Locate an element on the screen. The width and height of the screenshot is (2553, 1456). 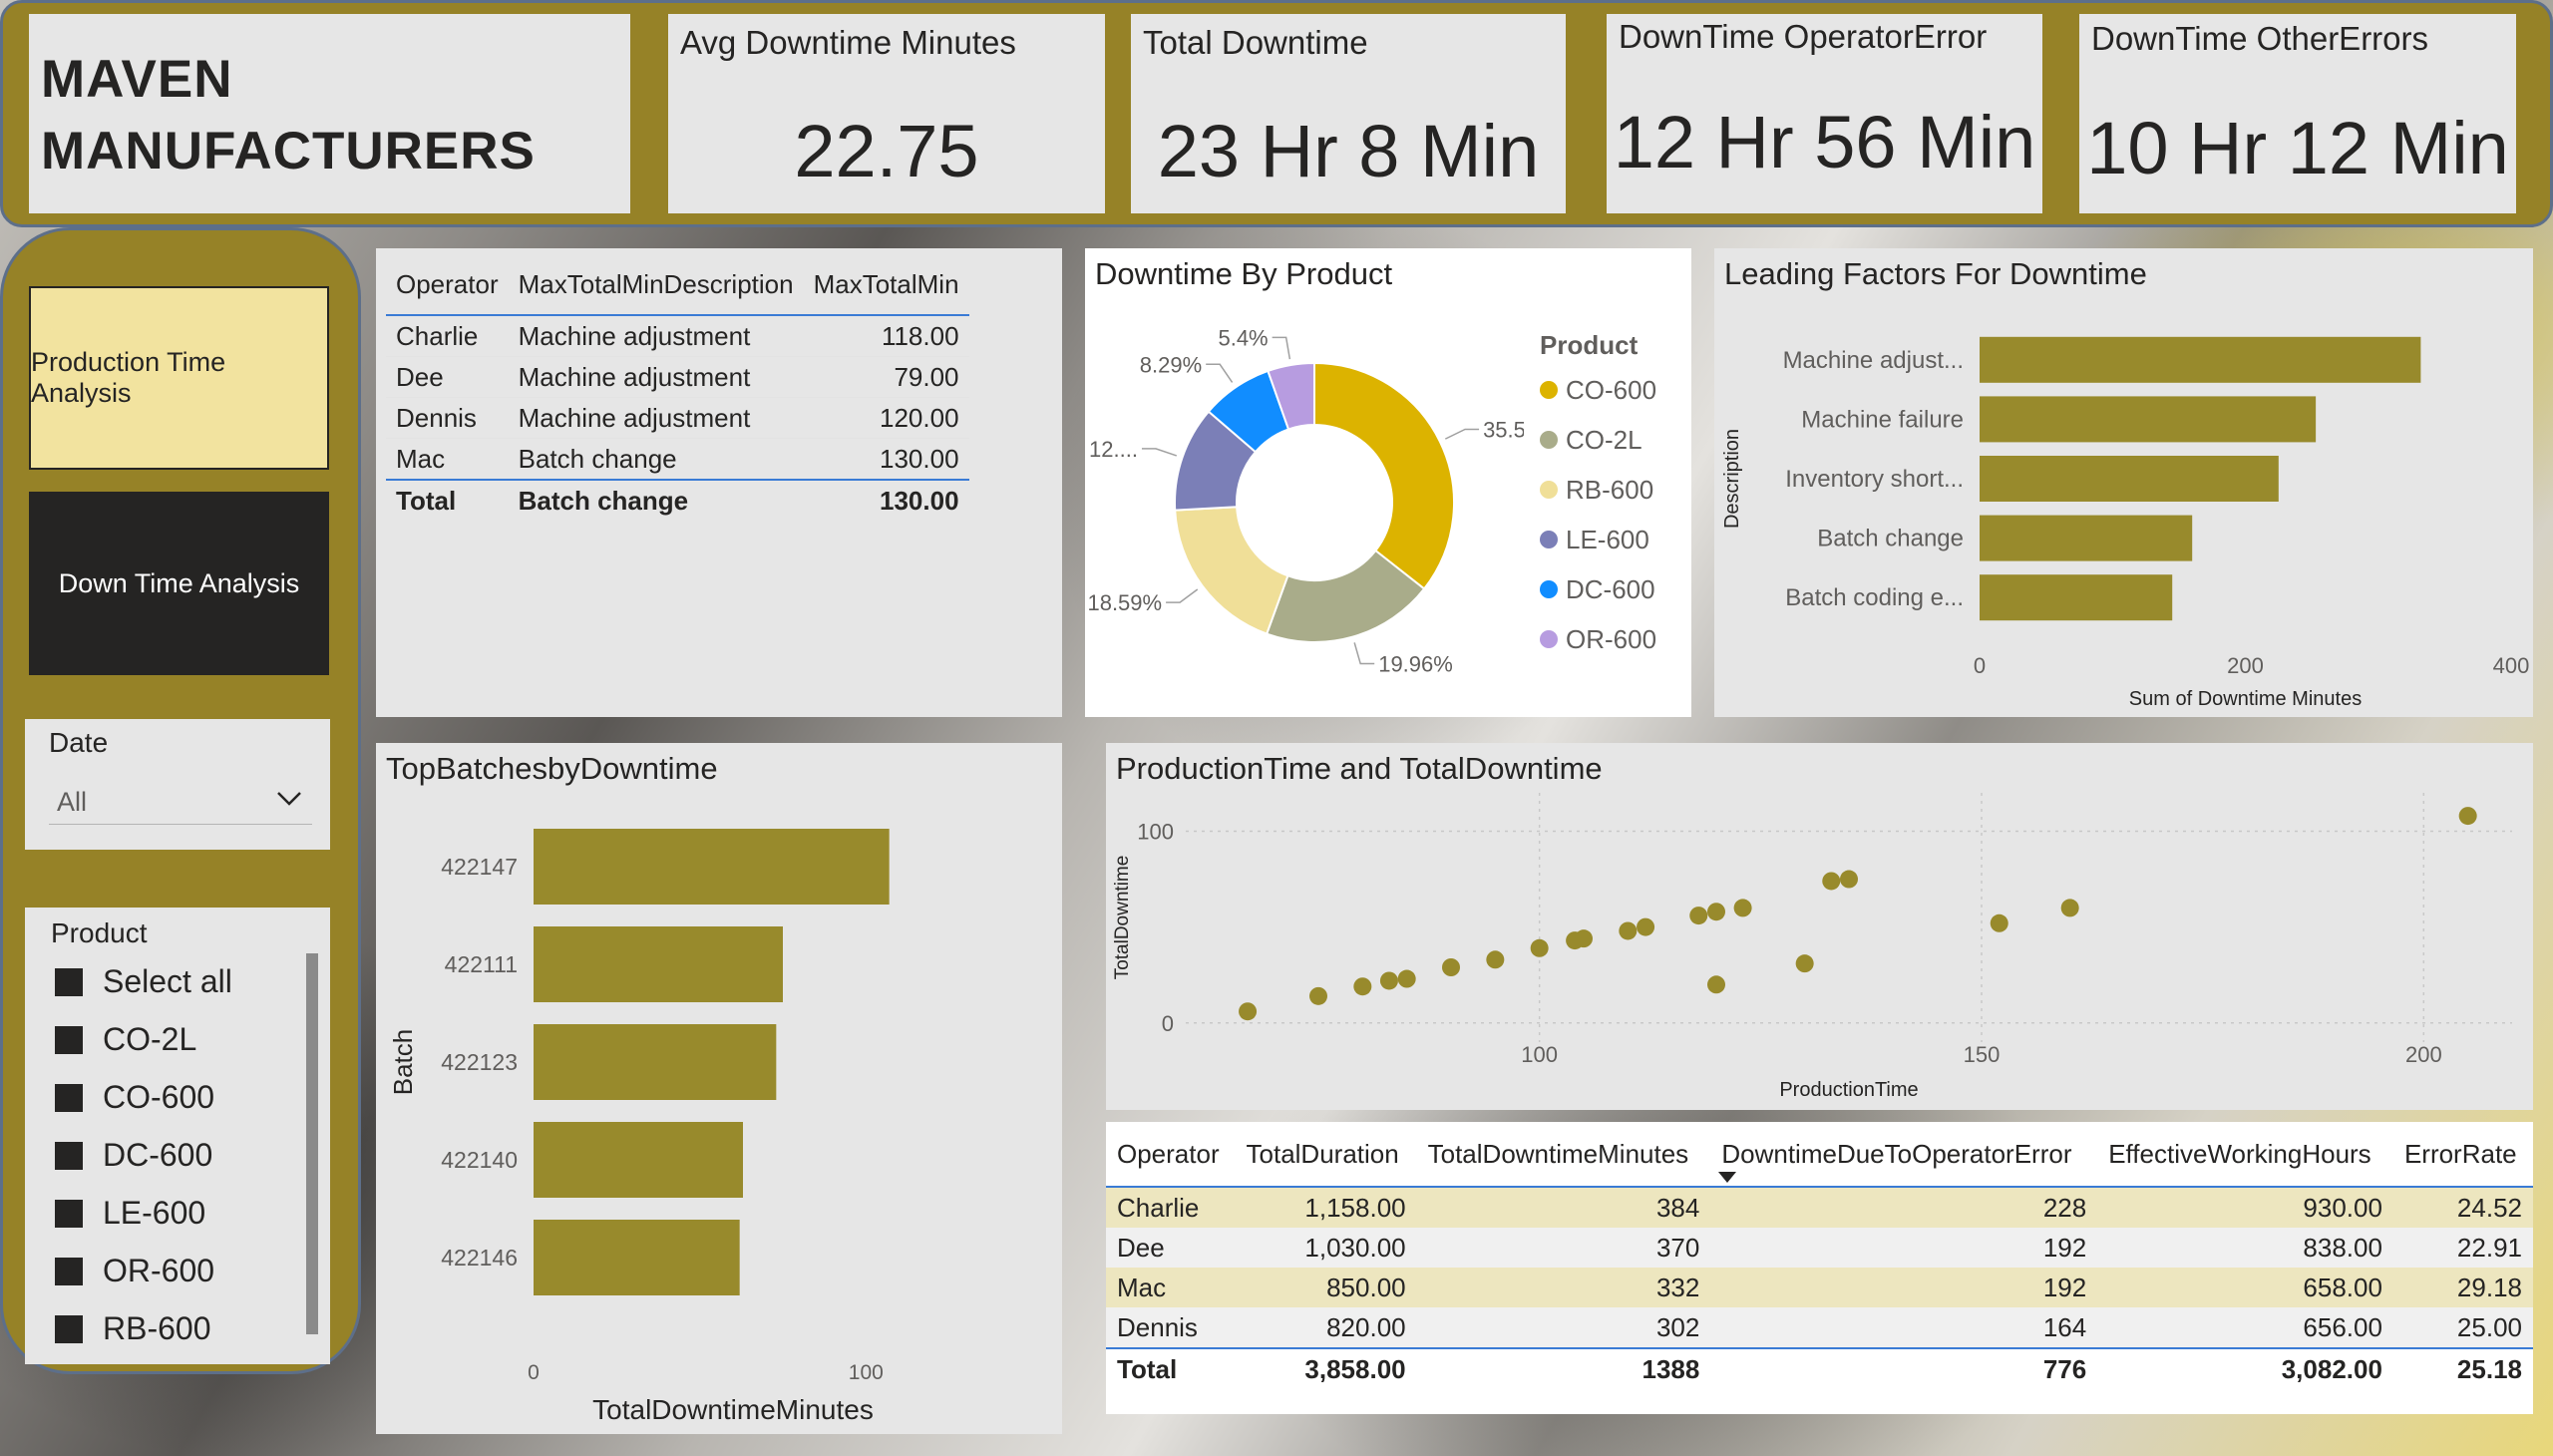
kpi-title: DownTime OtherErrors is located at coordinates (2260, 38).